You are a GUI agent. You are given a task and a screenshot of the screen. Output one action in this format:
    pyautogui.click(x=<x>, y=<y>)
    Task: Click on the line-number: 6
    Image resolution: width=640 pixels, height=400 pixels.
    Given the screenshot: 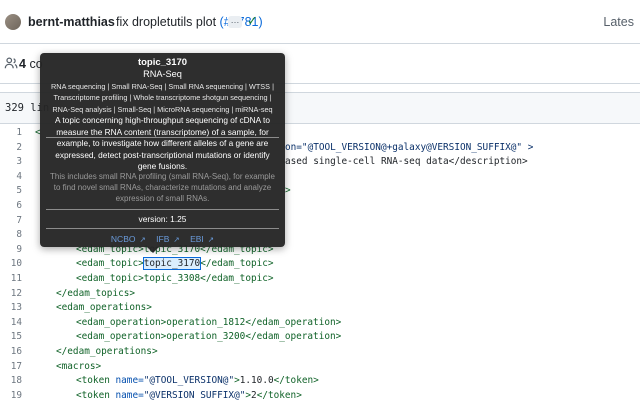 What is the action you would take?
    pyautogui.click(x=11, y=206)
    